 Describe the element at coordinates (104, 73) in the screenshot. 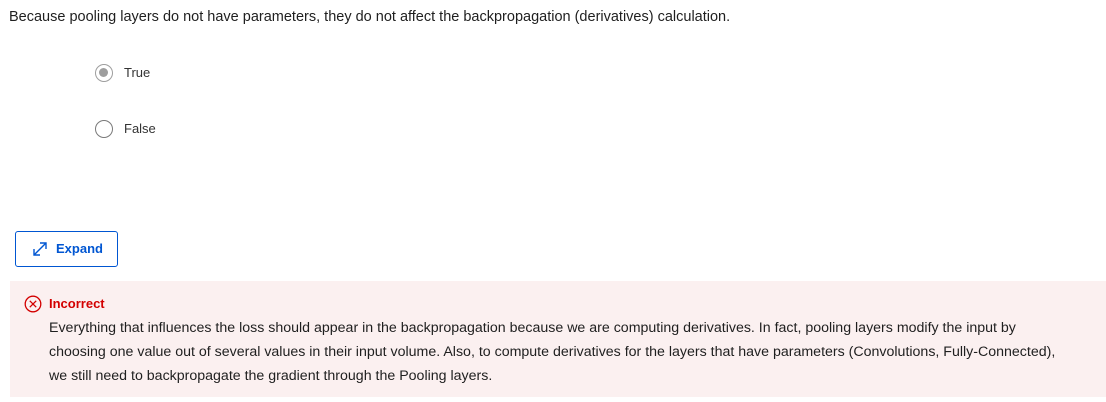

I see `radio-button-selected` at that location.